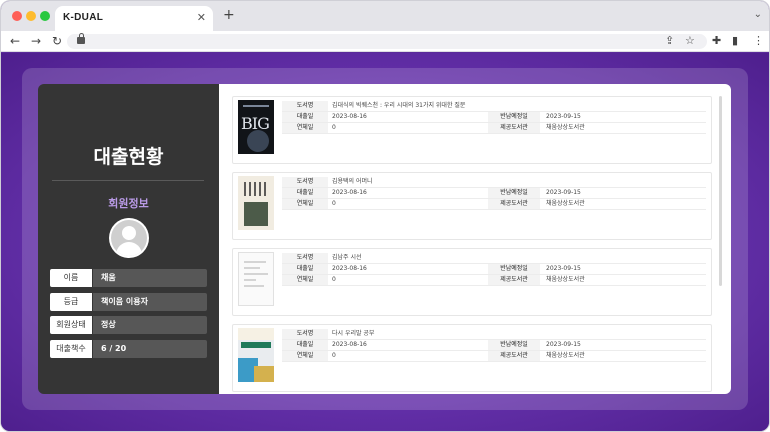 The image size is (770, 432). What do you see at coordinates (83, 17) in the screenshot?
I see `tab-title: K-DUAL` at bounding box center [83, 17].